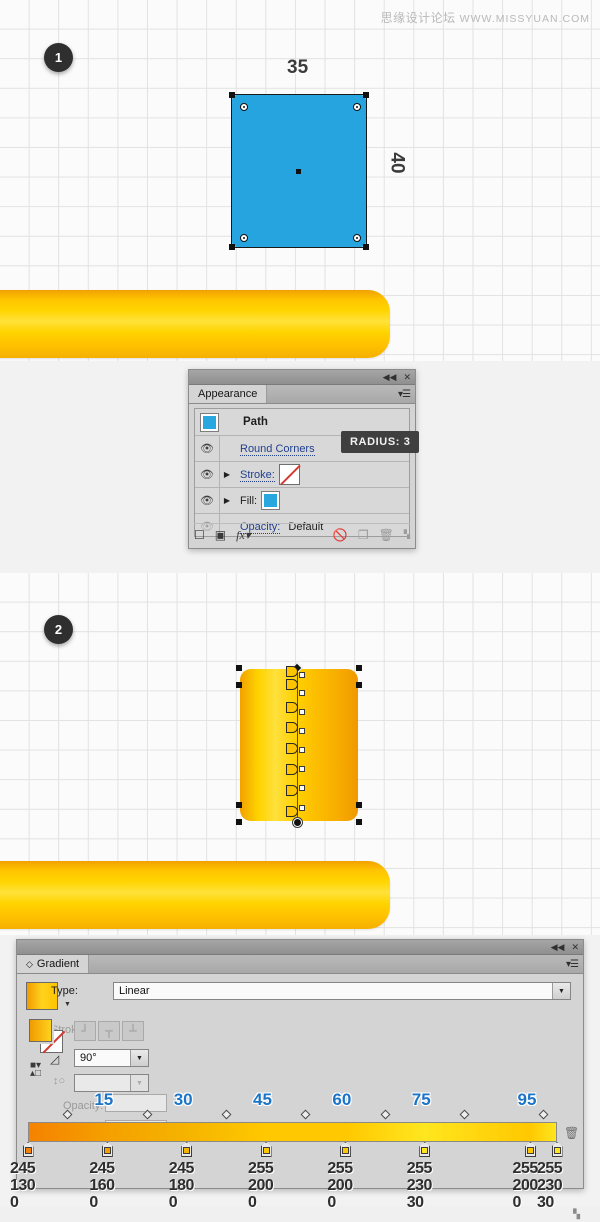 This screenshot has width=600, height=1222. What do you see at coordinates (228, 394) in the screenshot?
I see `tab-appearance: Appearance` at bounding box center [228, 394].